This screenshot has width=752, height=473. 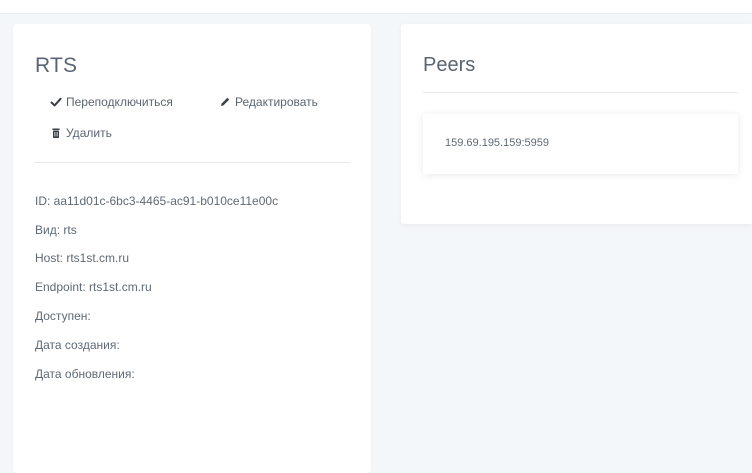 What do you see at coordinates (376, 7) in the screenshot?
I see `top-strip` at bounding box center [376, 7].